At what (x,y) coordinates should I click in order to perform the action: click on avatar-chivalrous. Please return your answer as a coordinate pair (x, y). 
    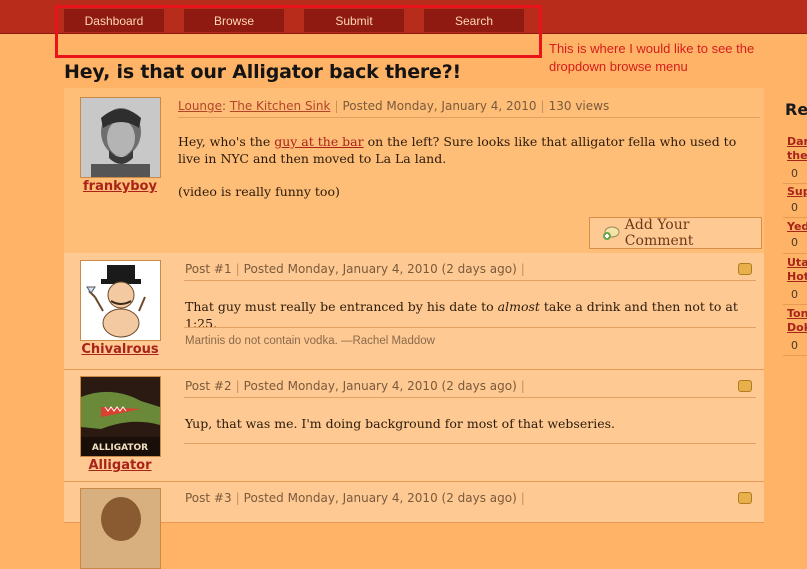
    Looking at the image, I should click on (120, 300).